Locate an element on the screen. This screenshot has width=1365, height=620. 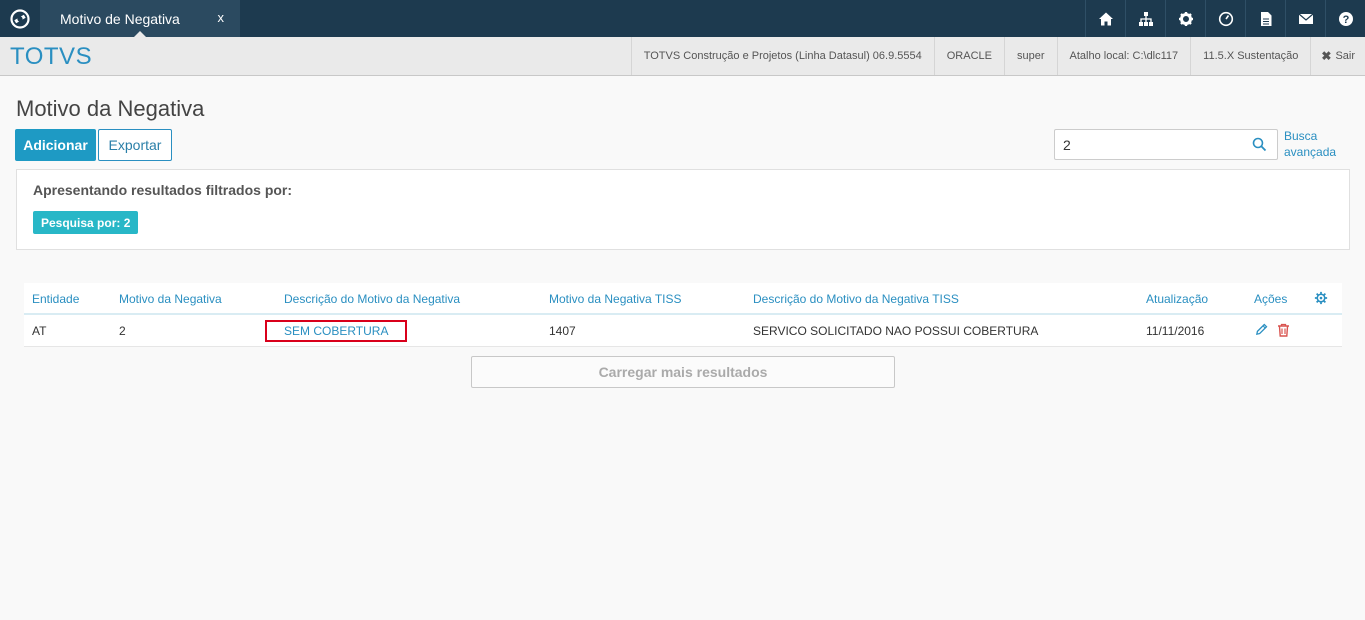
user-info: super is located at coordinates (1030, 56).